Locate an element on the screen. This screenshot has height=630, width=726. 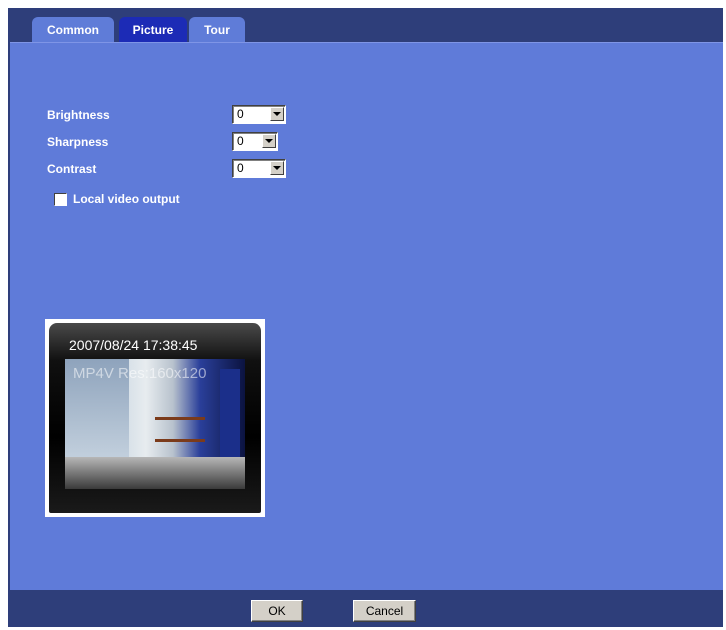
tab-picture: Picture is located at coordinates (153, 30).